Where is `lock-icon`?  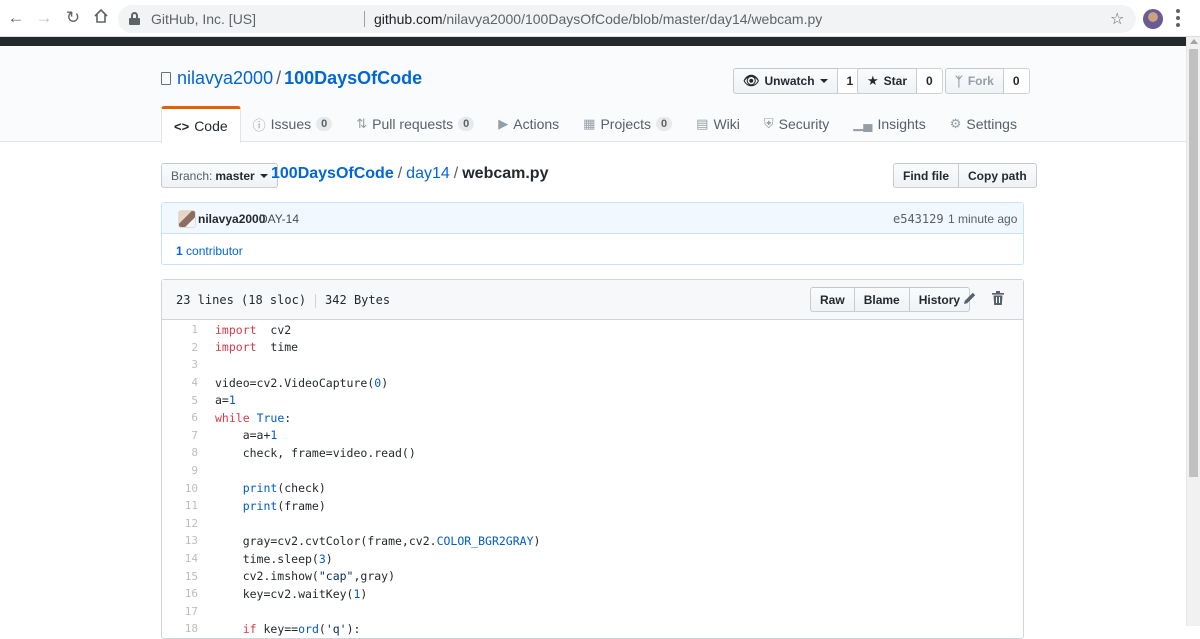 lock-icon is located at coordinates (134, 18).